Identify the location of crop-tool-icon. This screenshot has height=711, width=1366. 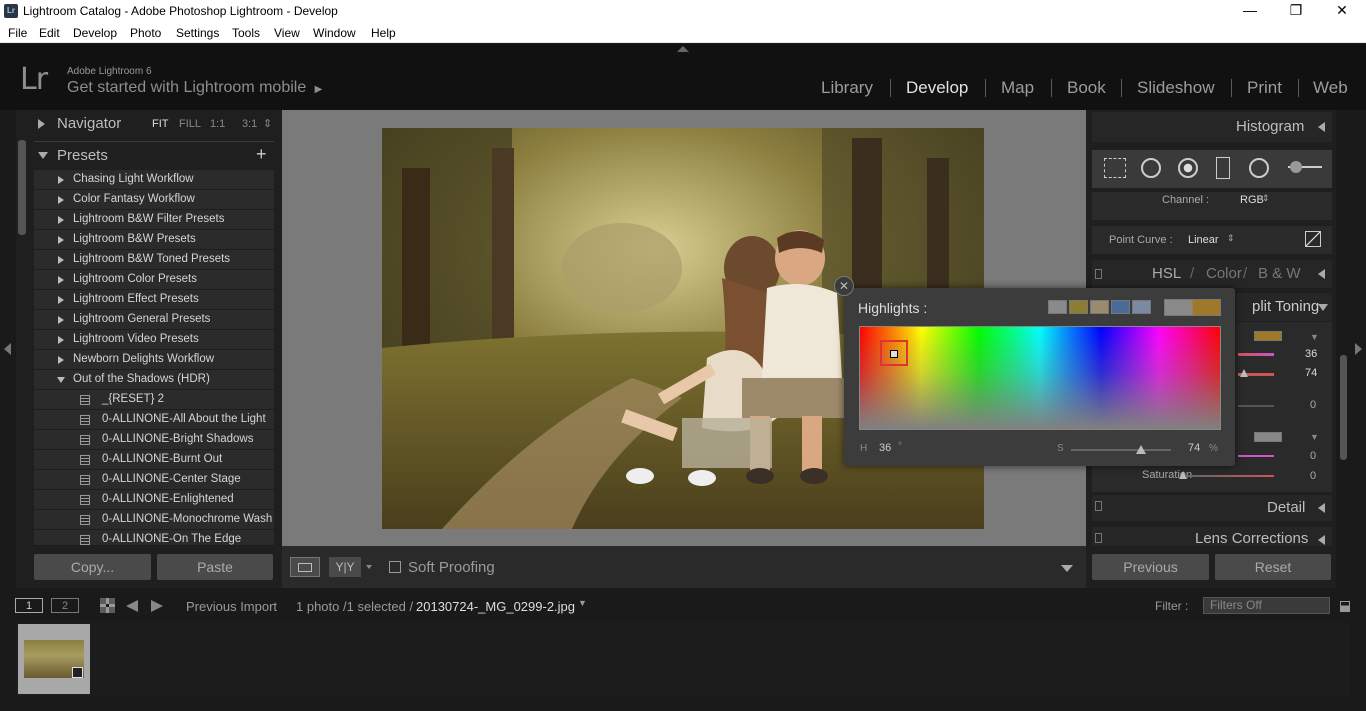
(1115, 168).